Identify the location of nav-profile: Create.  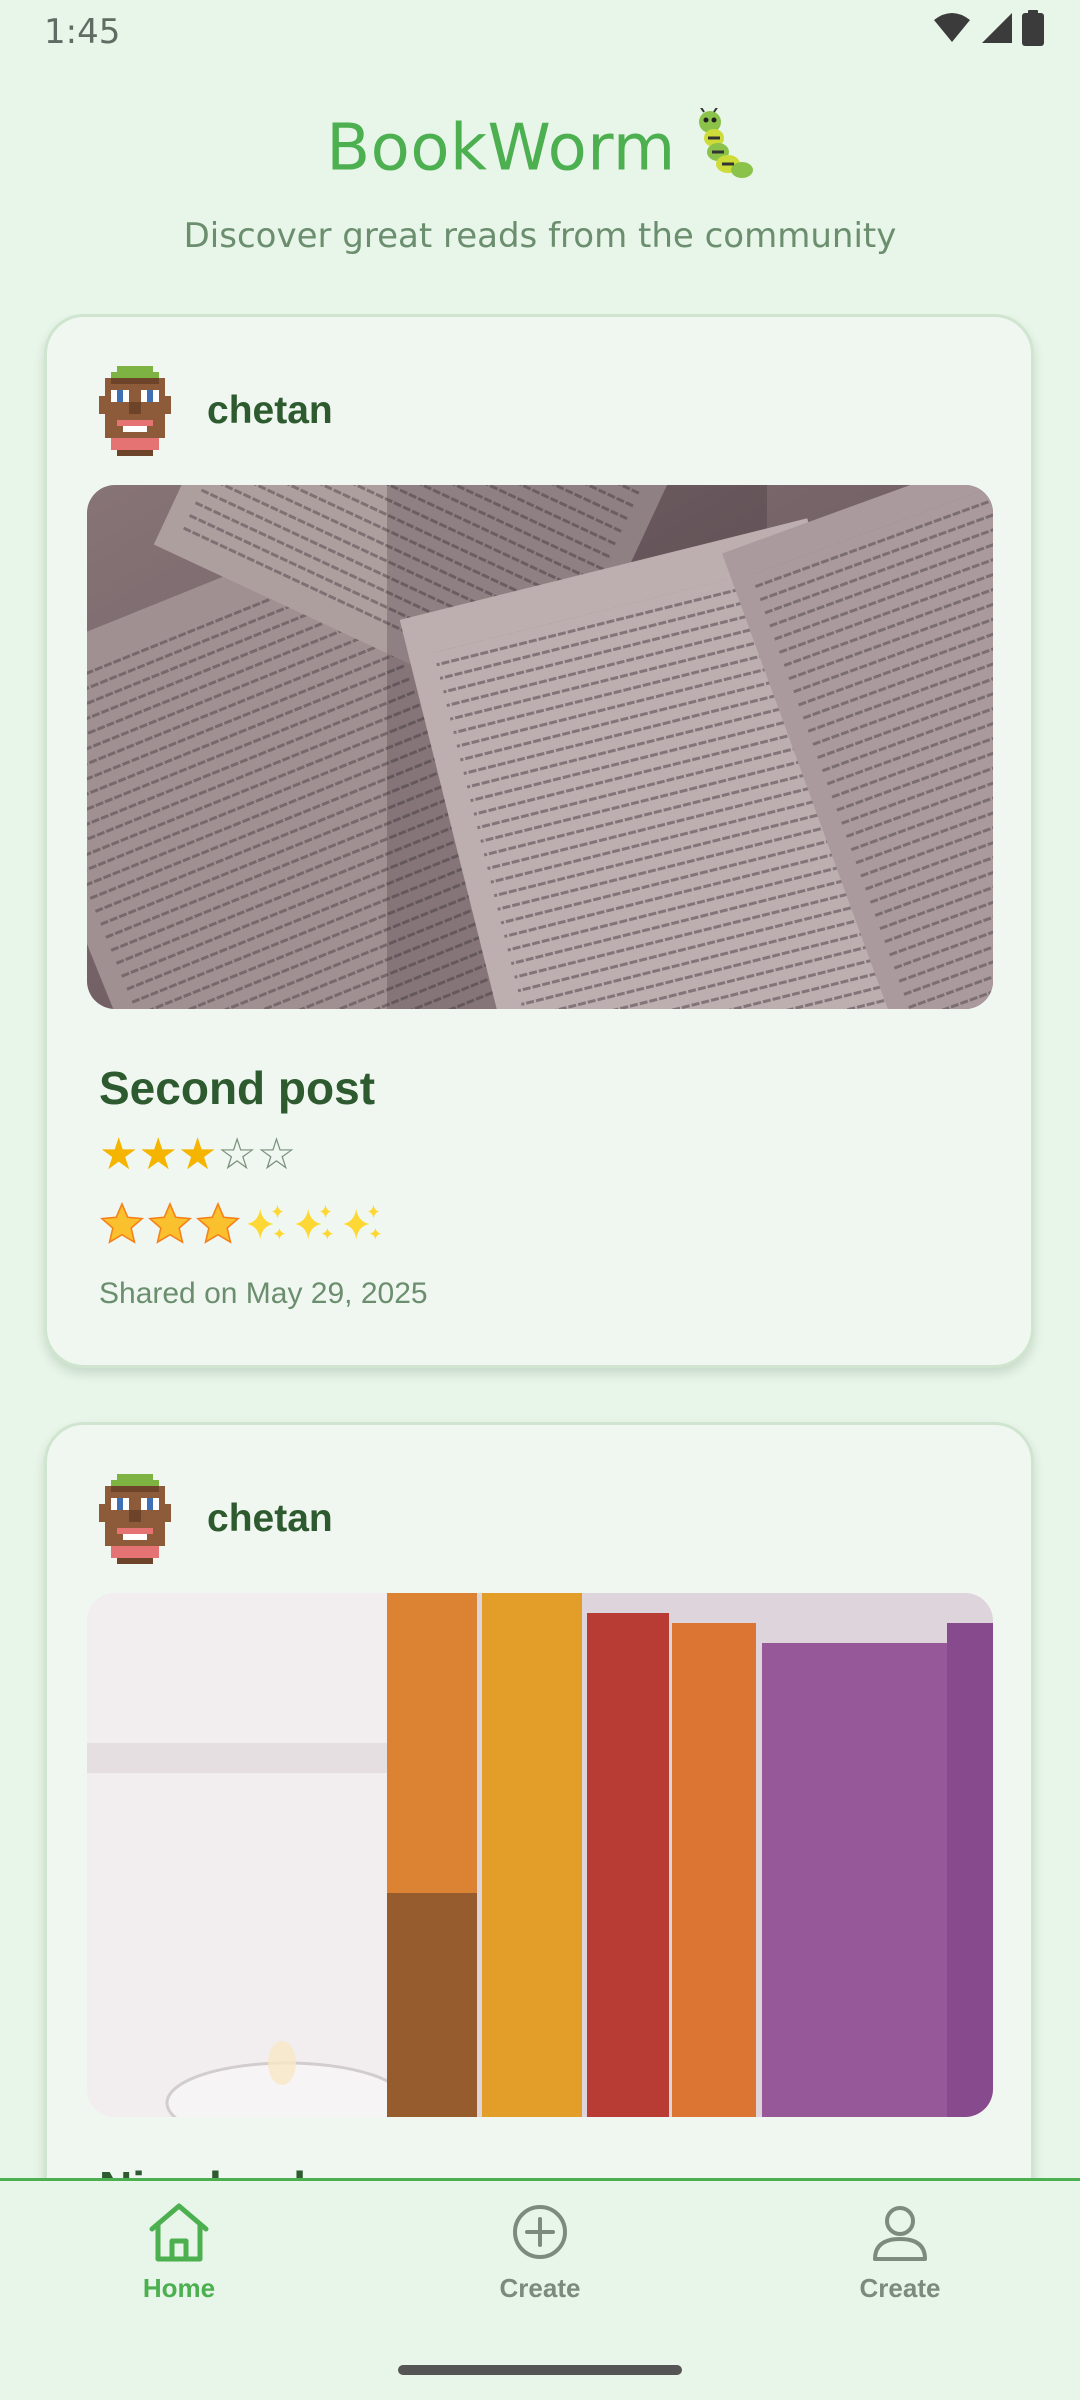
(900, 2252).